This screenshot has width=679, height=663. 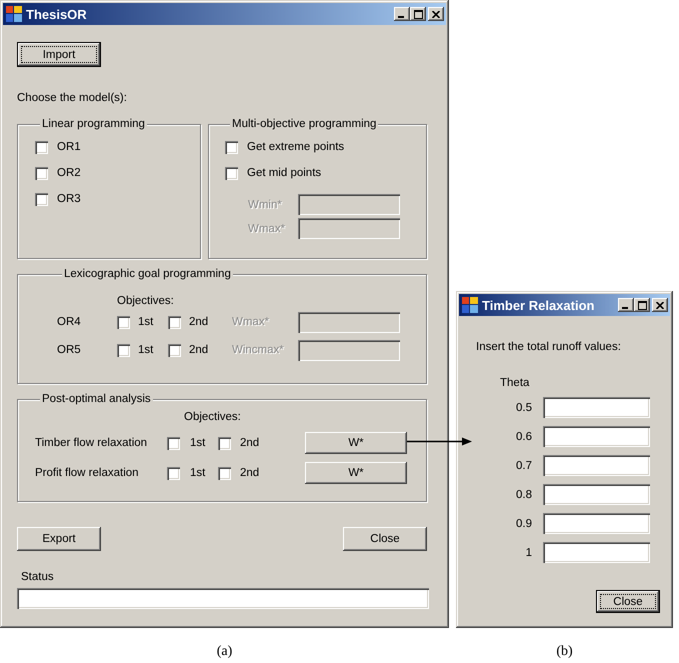 I want to click on checkbox-label: Get extreme points, so click(x=295, y=147).